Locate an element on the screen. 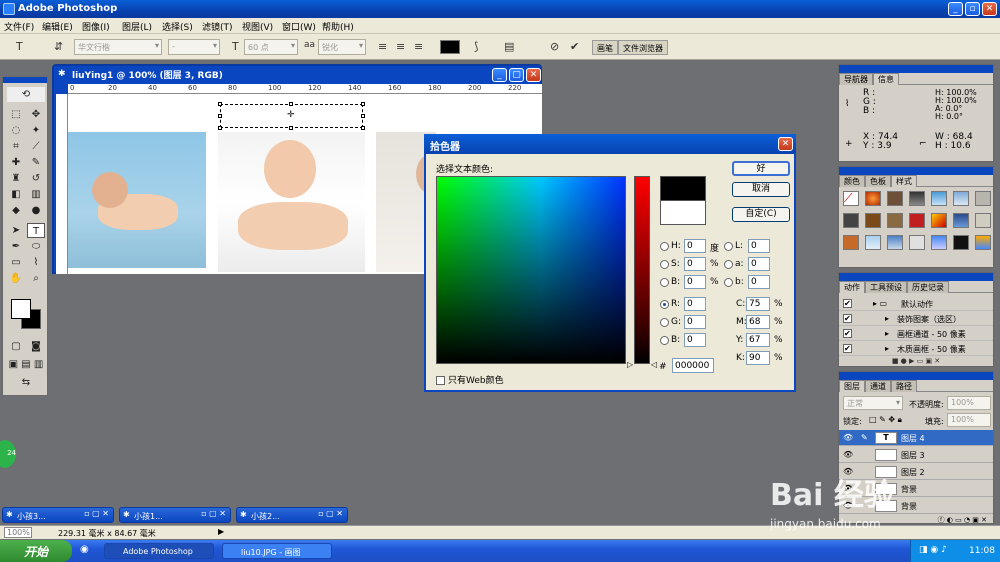 Image resolution: width=1000 pixels, height=562 pixels. red-input: 0 is located at coordinates (695, 304).